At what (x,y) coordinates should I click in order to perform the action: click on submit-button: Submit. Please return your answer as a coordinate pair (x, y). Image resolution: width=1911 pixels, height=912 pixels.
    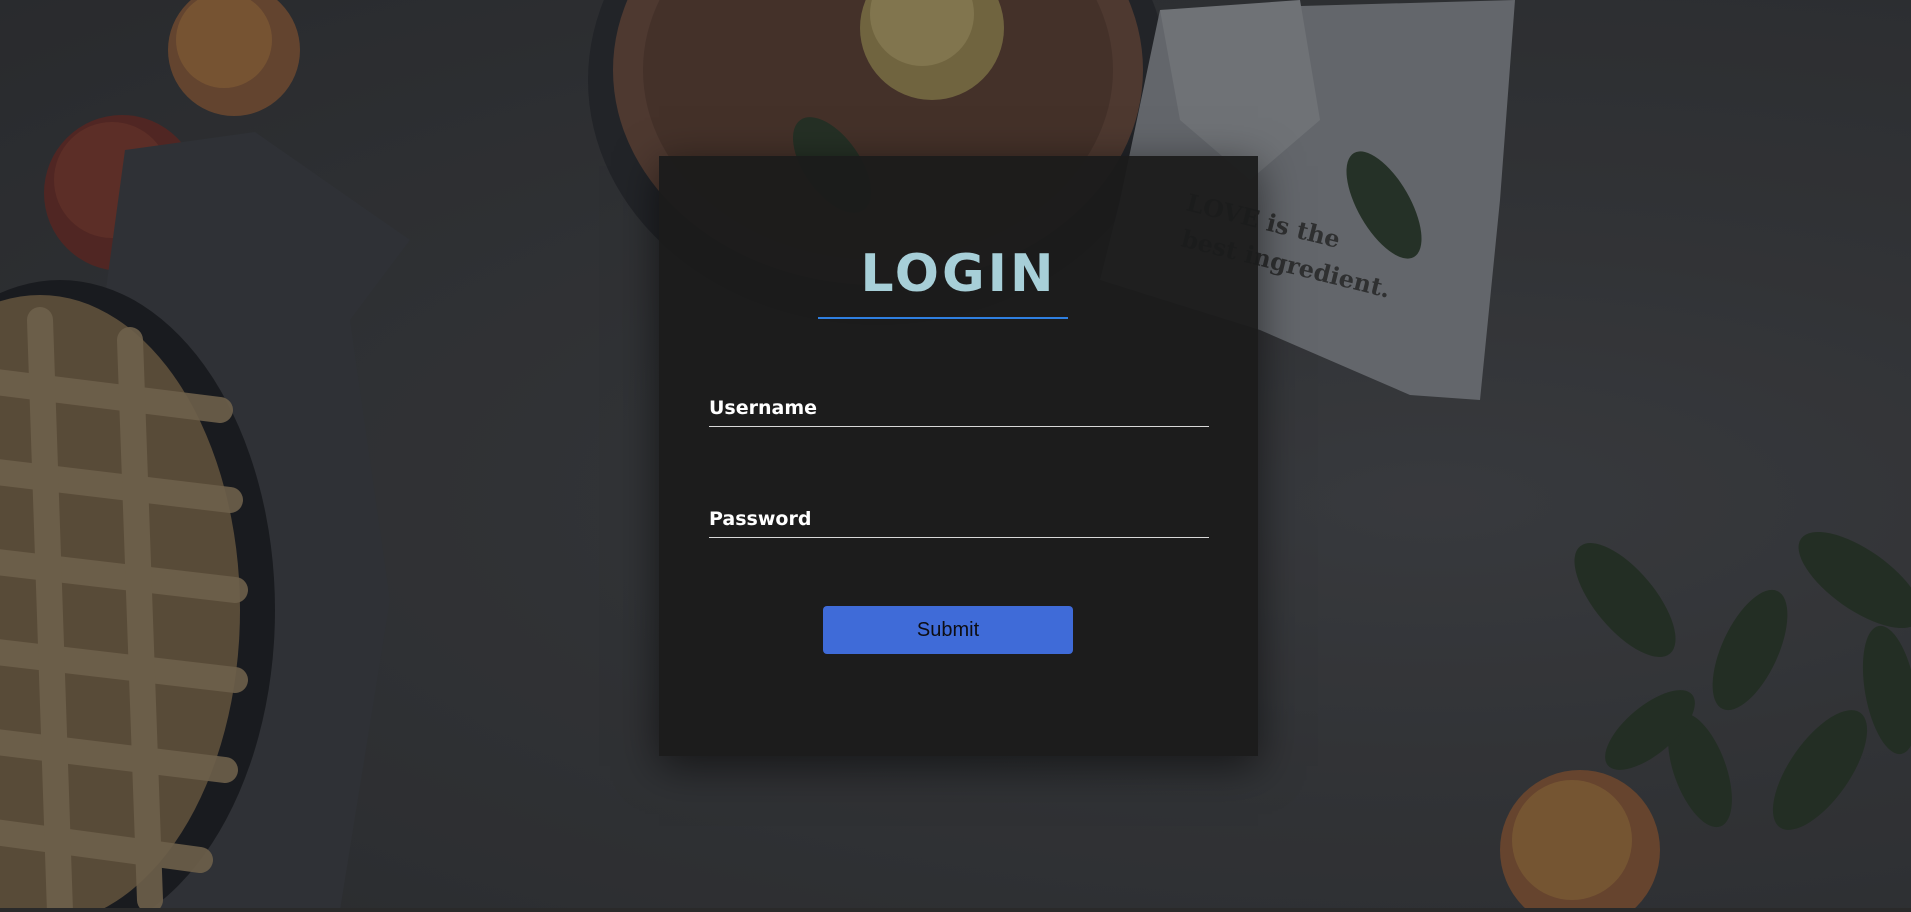
    Looking at the image, I should click on (948, 630).